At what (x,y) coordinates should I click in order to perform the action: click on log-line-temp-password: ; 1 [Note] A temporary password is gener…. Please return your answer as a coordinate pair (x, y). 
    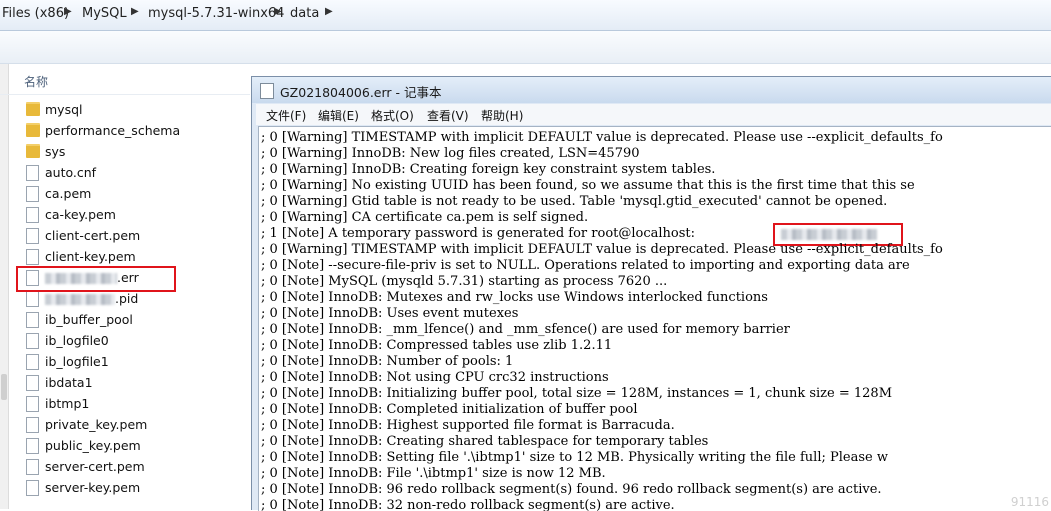
    Looking at the image, I should click on (480, 233).